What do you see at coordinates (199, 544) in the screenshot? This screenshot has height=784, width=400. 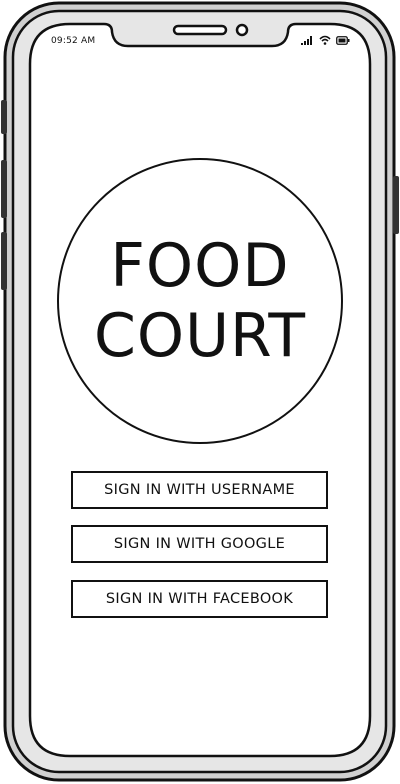 I see `sign-in-google-button: SIGN IN WITH GOOGLE` at bounding box center [199, 544].